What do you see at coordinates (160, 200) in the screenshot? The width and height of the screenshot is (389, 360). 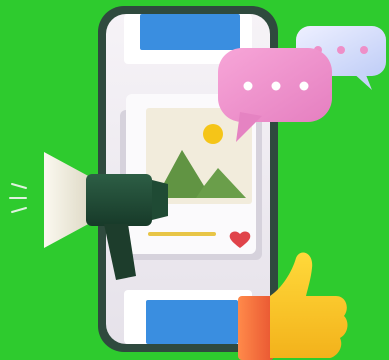 I see `megaphone-back` at bounding box center [160, 200].